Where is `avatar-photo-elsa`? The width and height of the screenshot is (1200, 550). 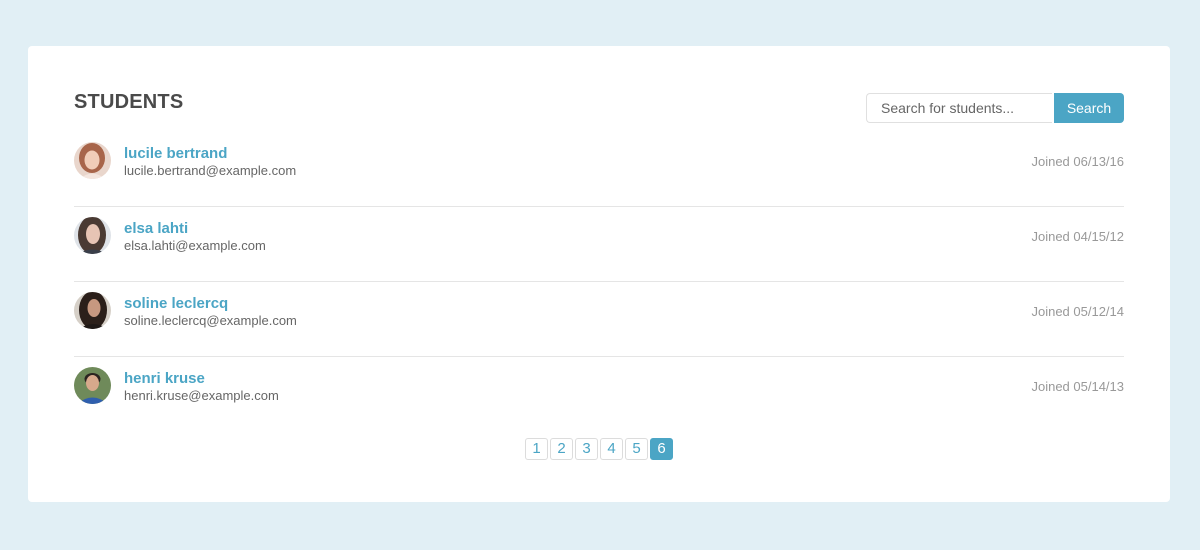 avatar-photo-elsa is located at coordinates (92, 235).